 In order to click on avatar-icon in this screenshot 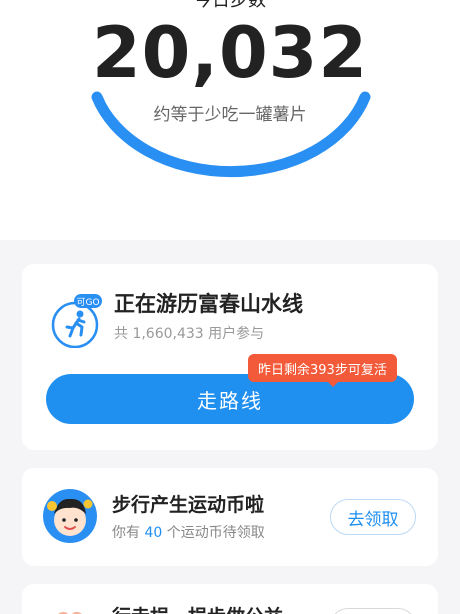, I will do `click(70, 516)`.